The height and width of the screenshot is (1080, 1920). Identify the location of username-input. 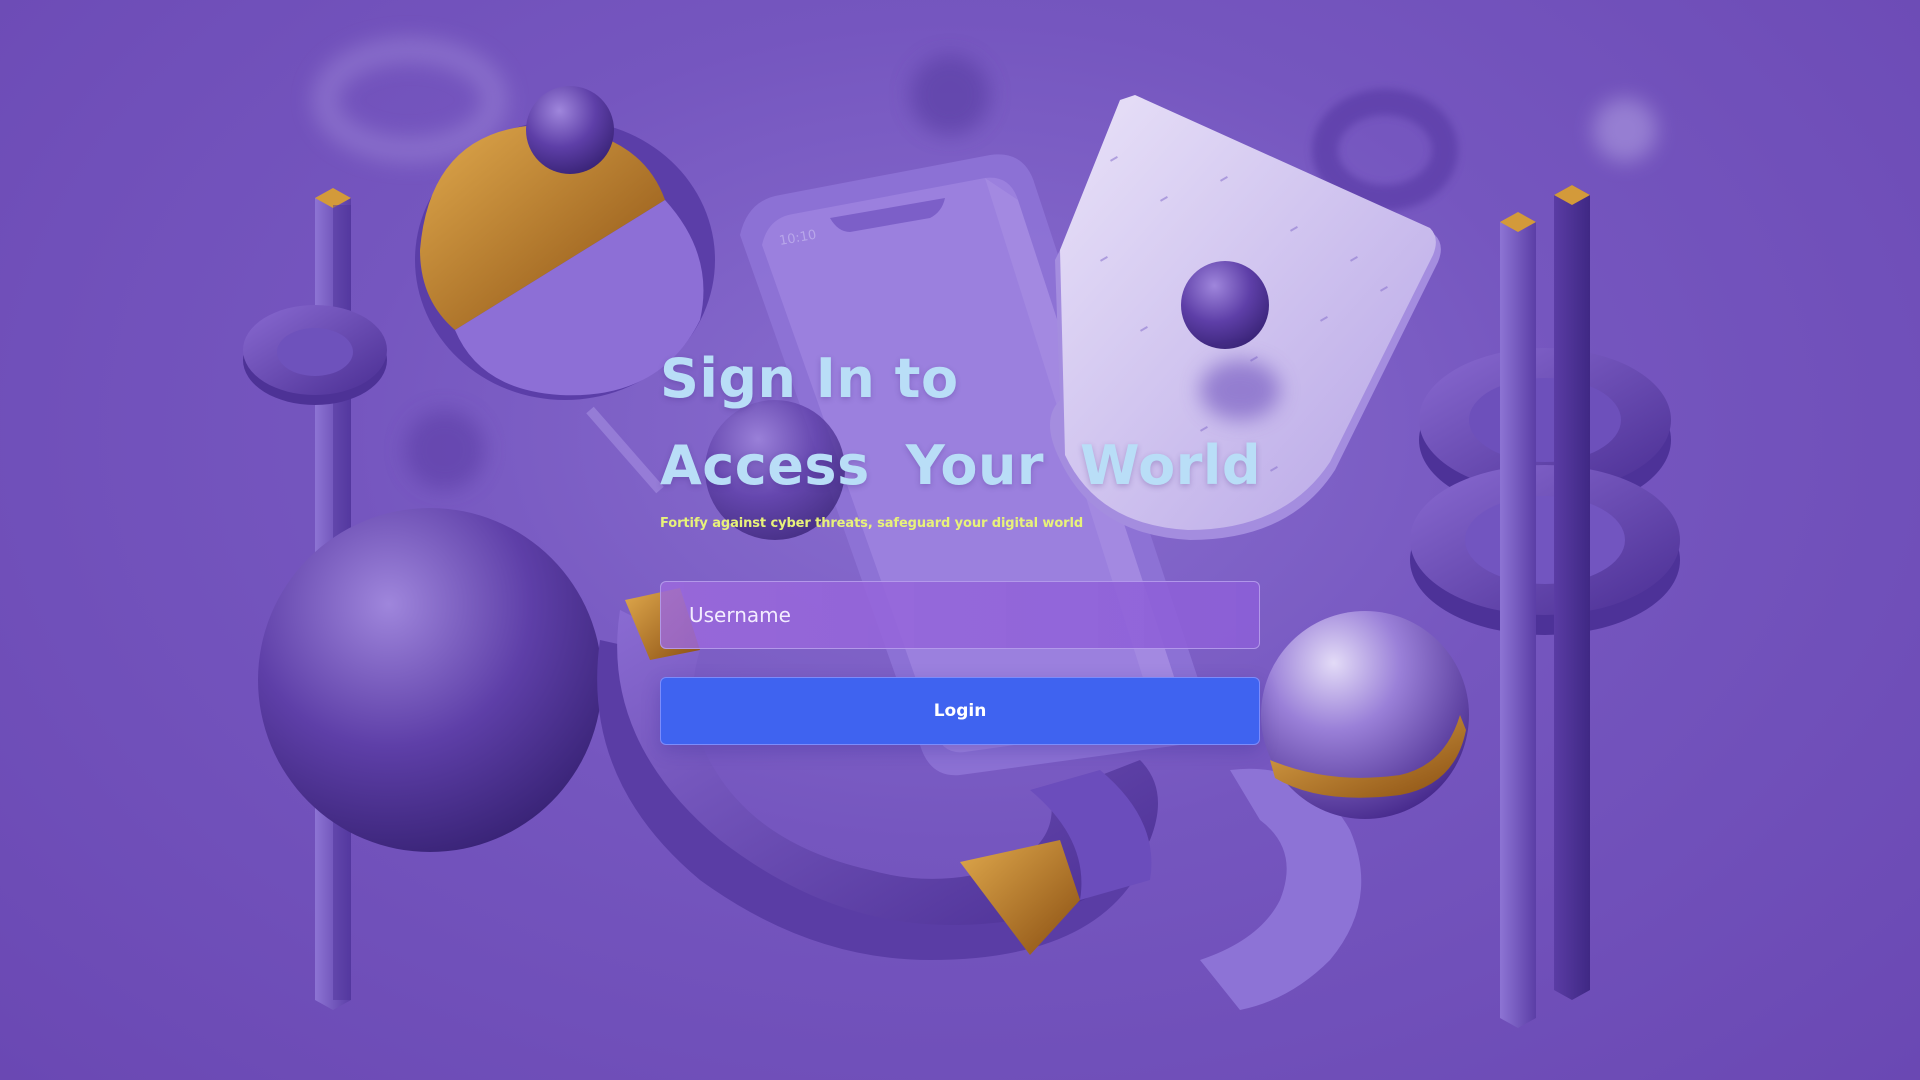
(960, 615).